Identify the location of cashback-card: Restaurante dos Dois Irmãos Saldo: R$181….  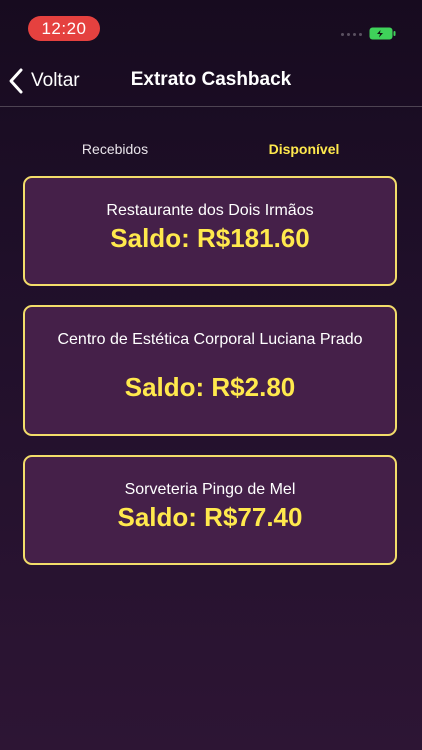
(210, 231).